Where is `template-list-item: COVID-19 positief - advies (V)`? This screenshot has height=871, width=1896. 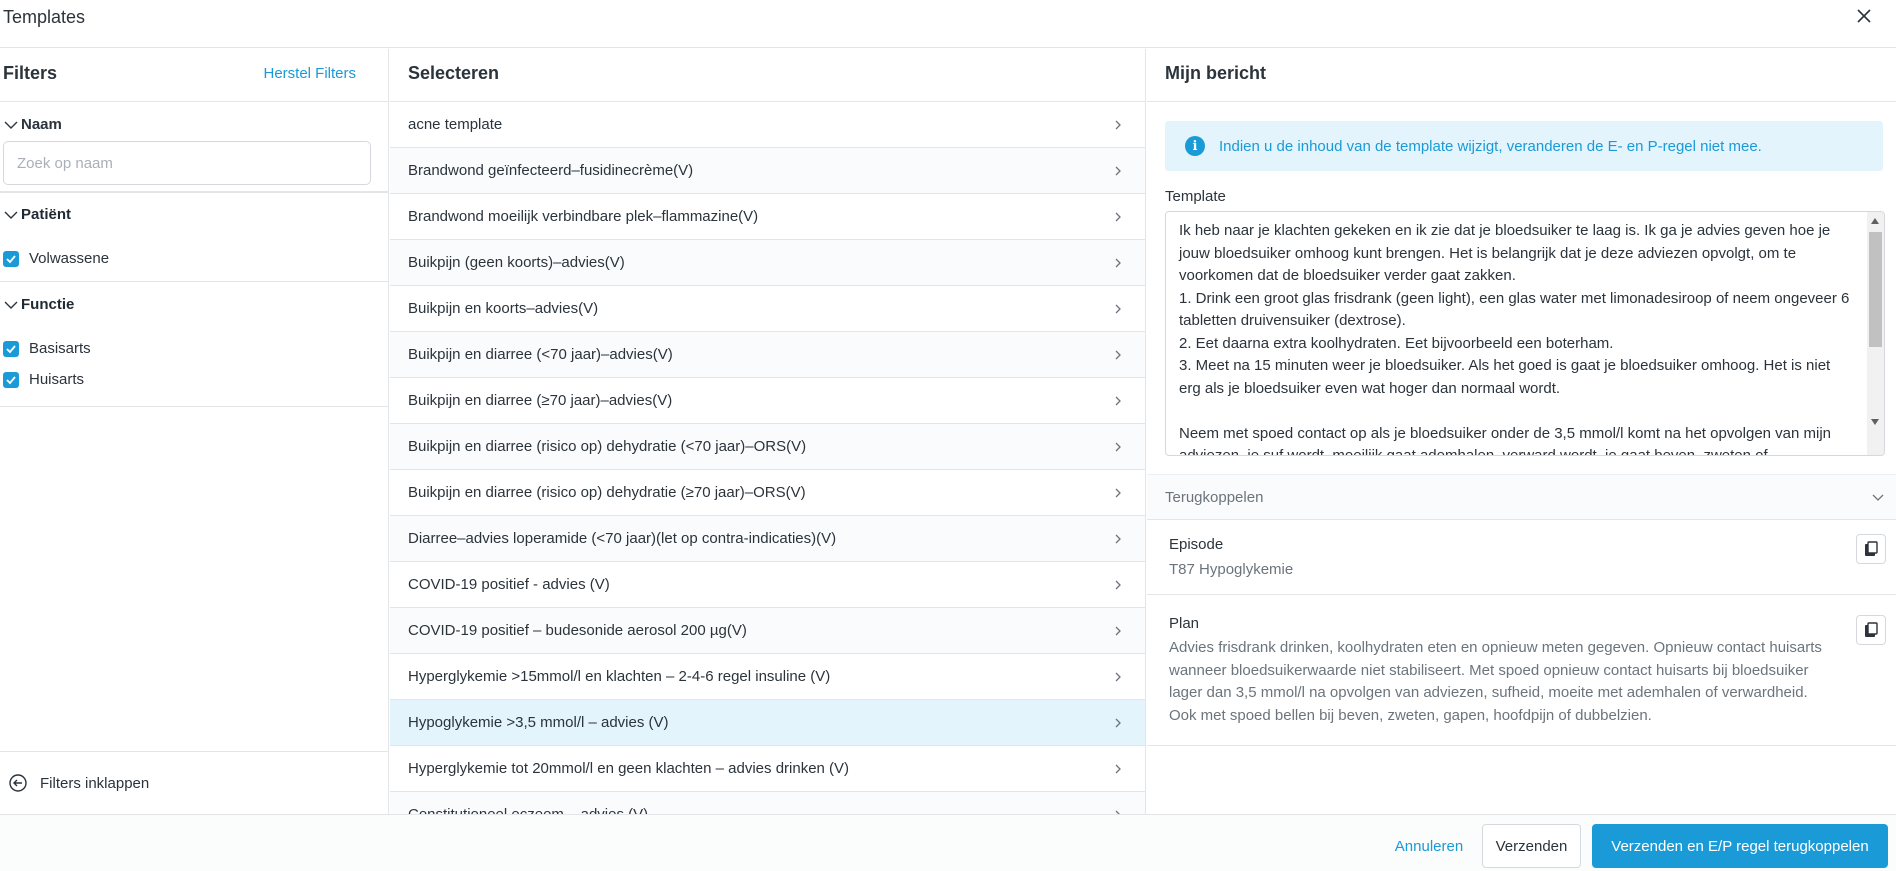 template-list-item: COVID-19 positief - advies (V) is located at coordinates (767, 585).